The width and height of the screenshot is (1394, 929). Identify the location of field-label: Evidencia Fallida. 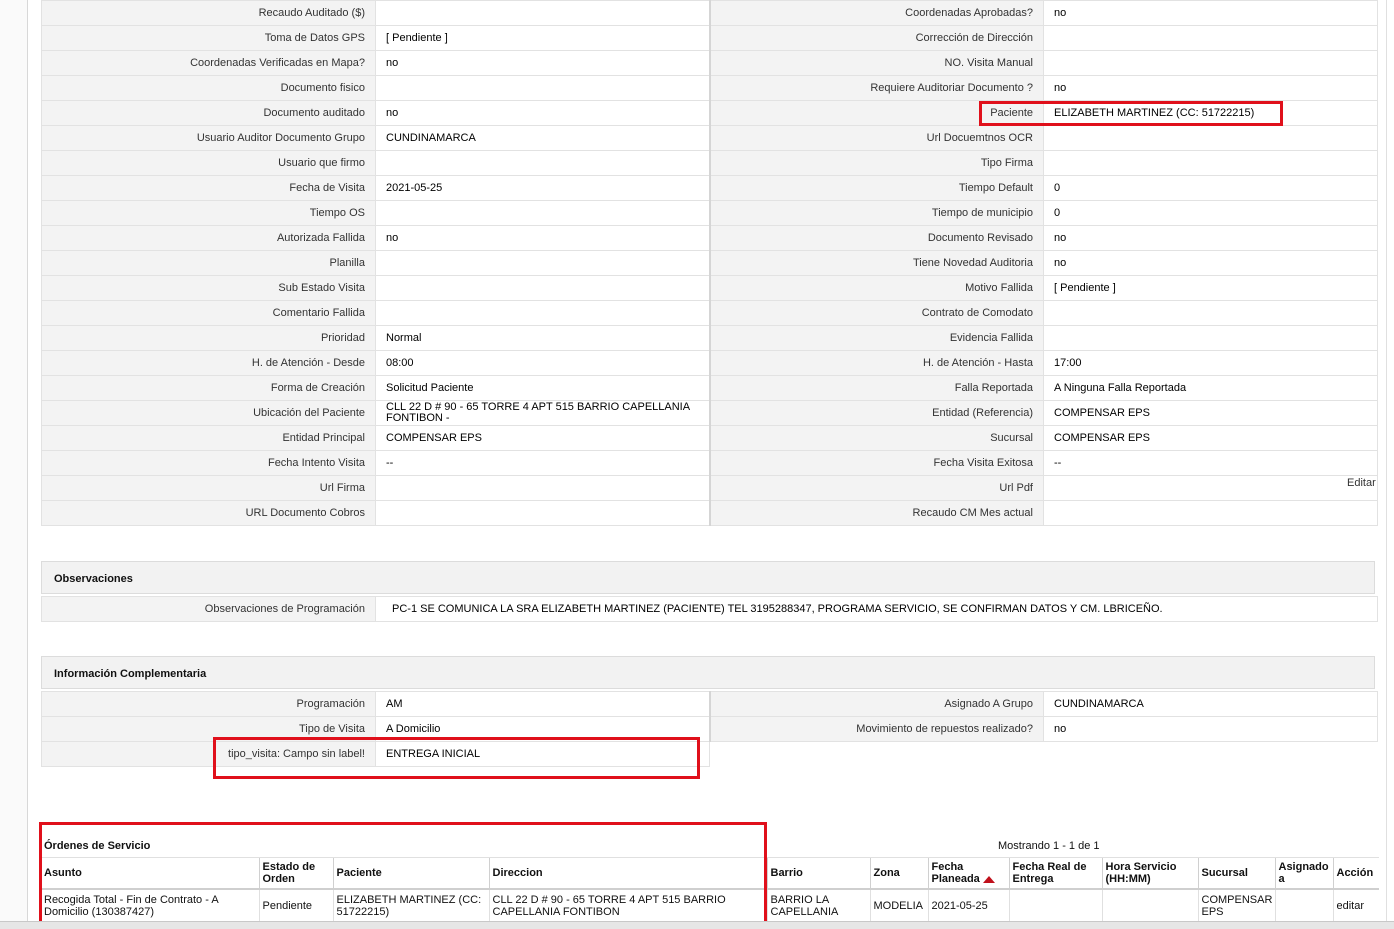
(876, 338).